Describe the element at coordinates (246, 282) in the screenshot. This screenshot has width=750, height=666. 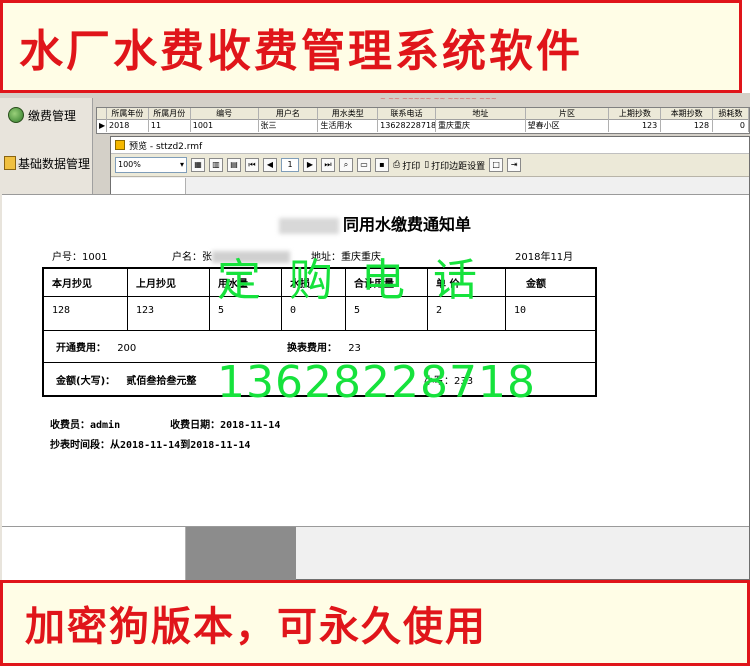
I see `billing-header-cell: 用水量` at that location.